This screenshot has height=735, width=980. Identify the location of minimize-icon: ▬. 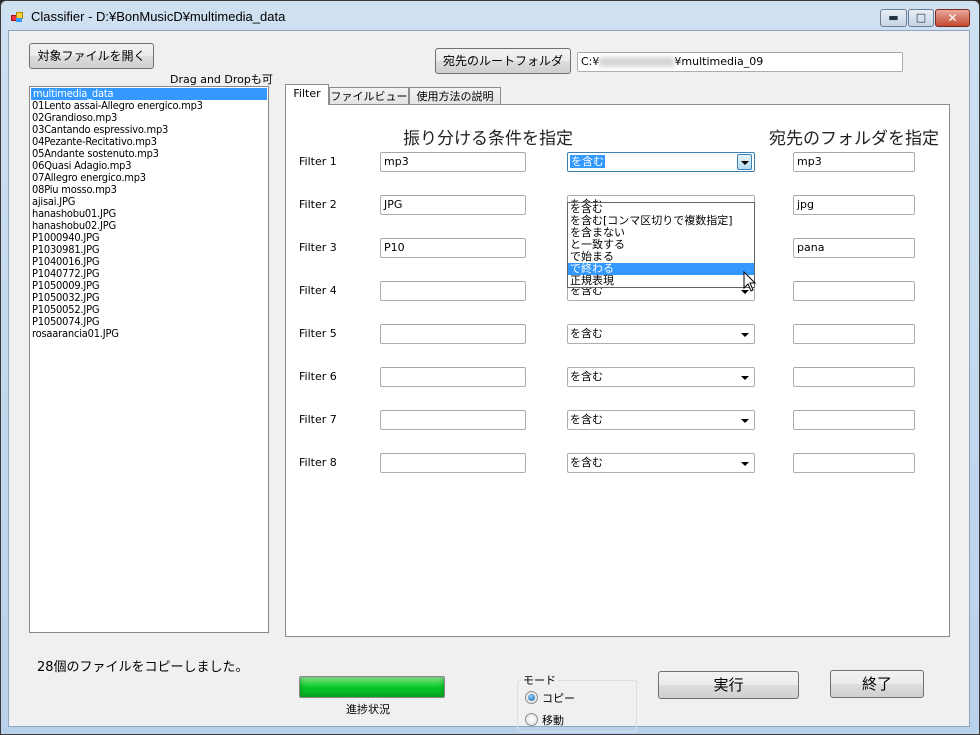
(893, 17).